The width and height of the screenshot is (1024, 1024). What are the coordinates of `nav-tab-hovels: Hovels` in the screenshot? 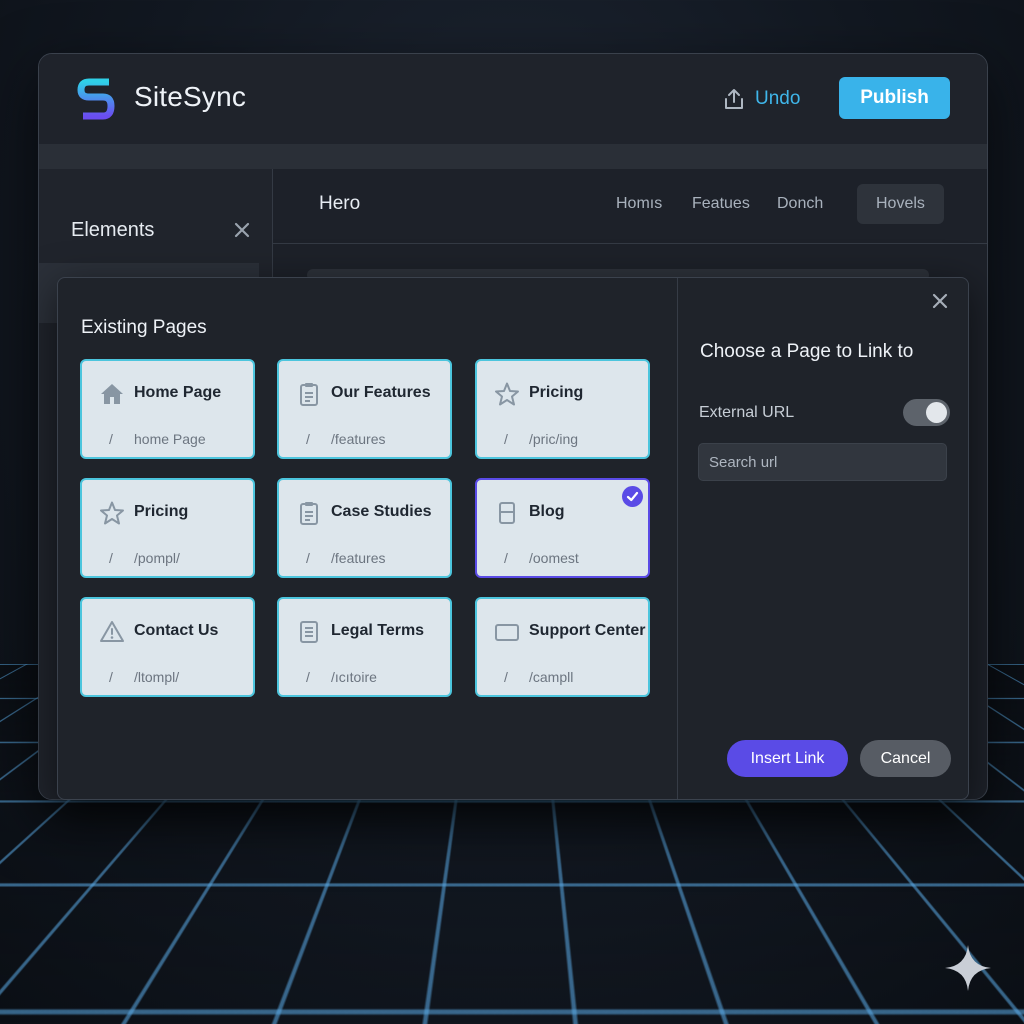 It's located at (900, 204).